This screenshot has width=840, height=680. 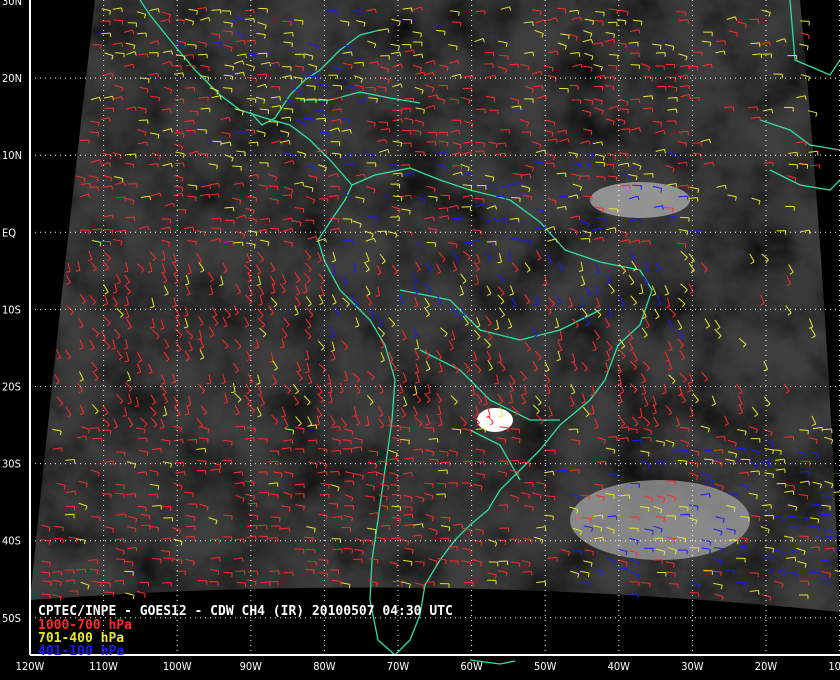 What do you see at coordinates (428, 666) in the screenshot?
I see `longitude-labels: 120W 110W 100W 90W 80W 70W 60W 50W 40W 30W 20W 10W` at bounding box center [428, 666].